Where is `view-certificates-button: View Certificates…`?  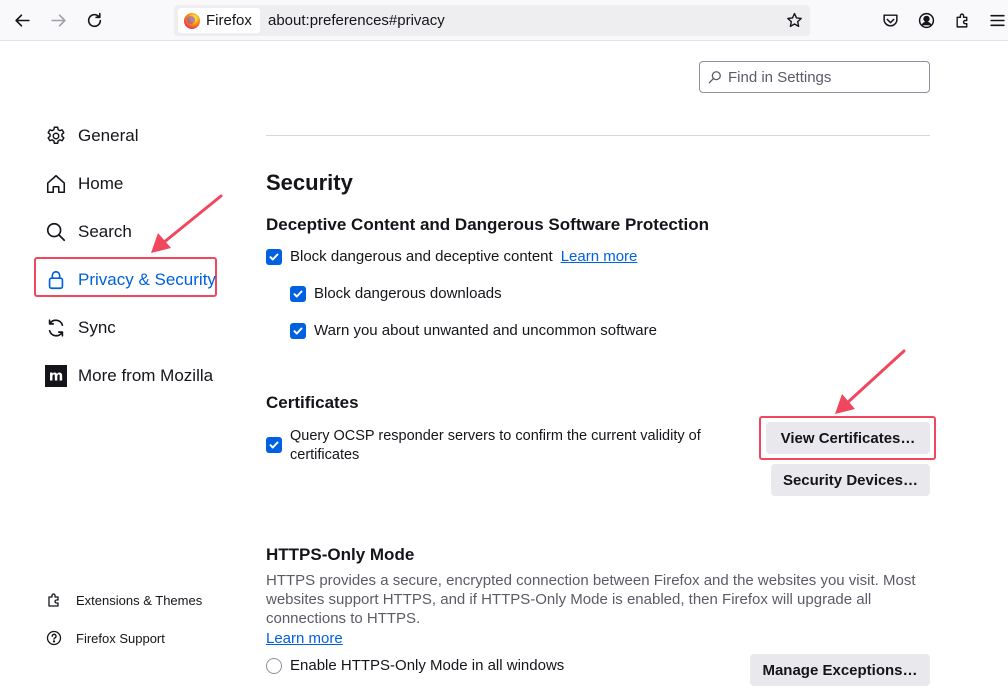 view-certificates-button: View Certificates… is located at coordinates (848, 438).